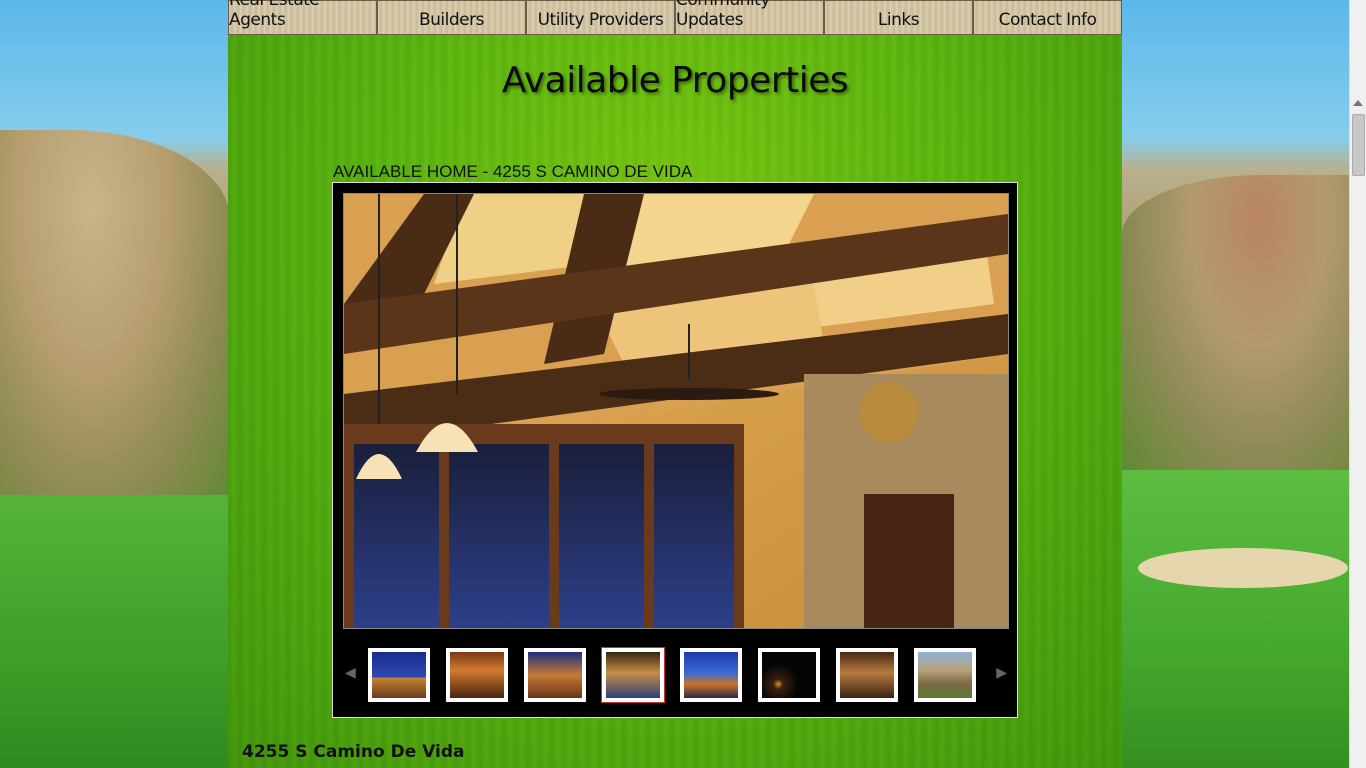 This screenshot has height=768, width=1366. What do you see at coordinates (1047, 17) in the screenshot?
I see `nav-item-contact-info: Contact Info` at bounding box center [1047, 17].